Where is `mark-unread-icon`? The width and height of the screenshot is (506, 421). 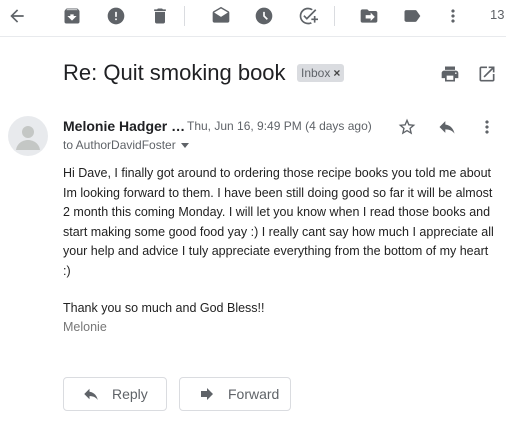 mark-unread-icon is located at coordinates (221, 16).